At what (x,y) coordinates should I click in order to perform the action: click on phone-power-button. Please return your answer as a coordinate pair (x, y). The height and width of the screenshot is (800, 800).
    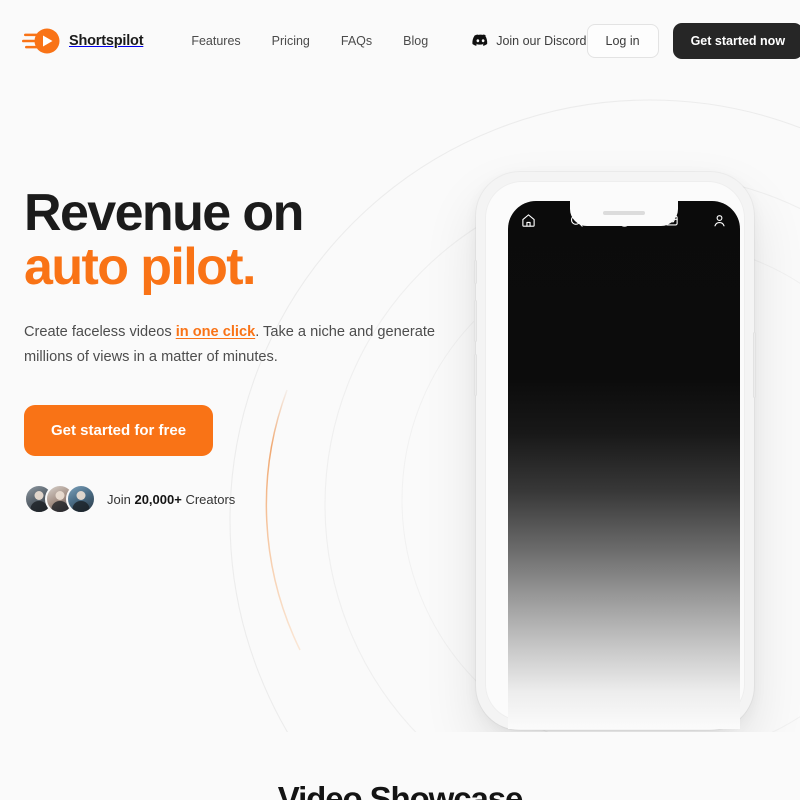
    Looking at the image, I should click on (754, 365).